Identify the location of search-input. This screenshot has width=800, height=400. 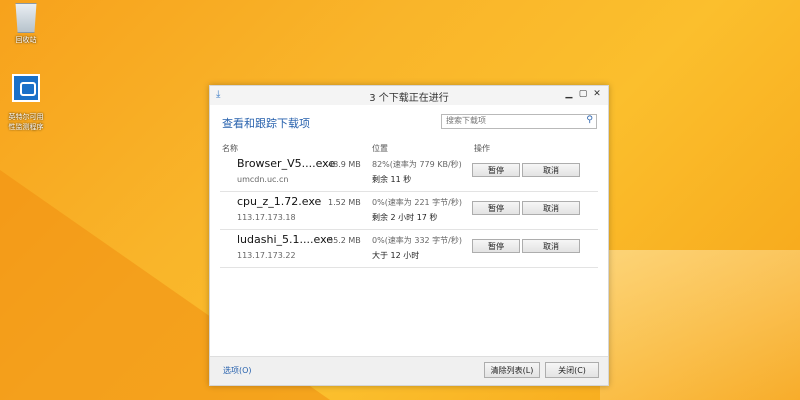
(511, 120).